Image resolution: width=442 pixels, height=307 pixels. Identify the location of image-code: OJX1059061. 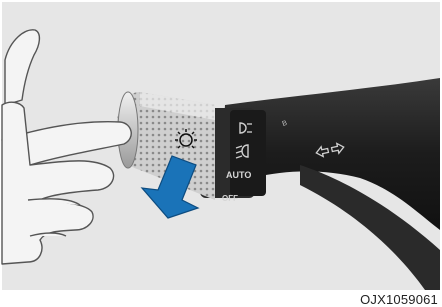
(399, 299).